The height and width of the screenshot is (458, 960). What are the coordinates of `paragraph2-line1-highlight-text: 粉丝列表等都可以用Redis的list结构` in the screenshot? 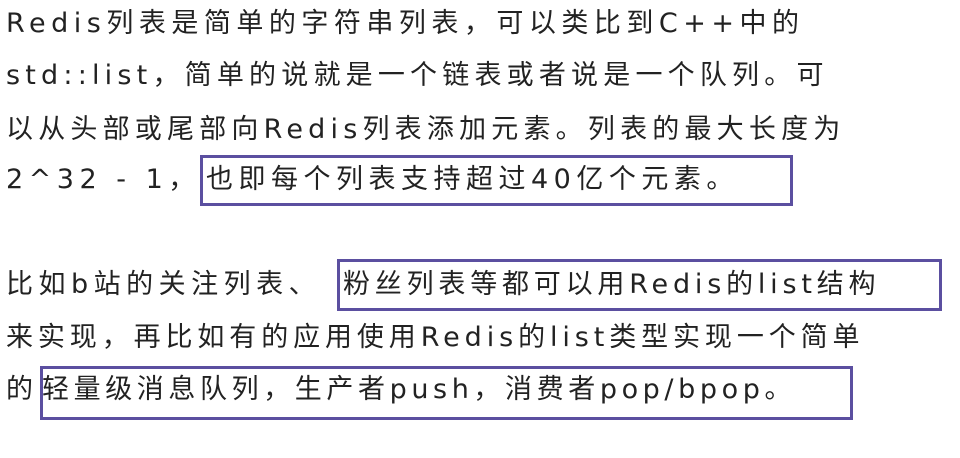 It's located at (612, 284).